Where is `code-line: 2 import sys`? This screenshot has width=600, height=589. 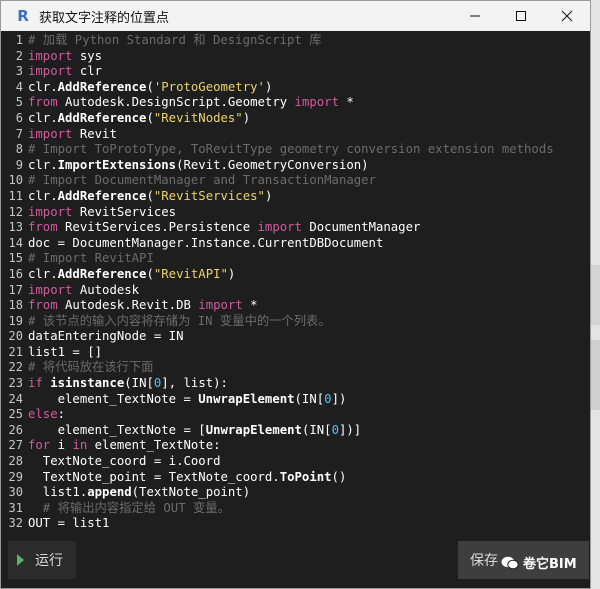
code-line: 2 import sys is located at coordinates (295, 57).